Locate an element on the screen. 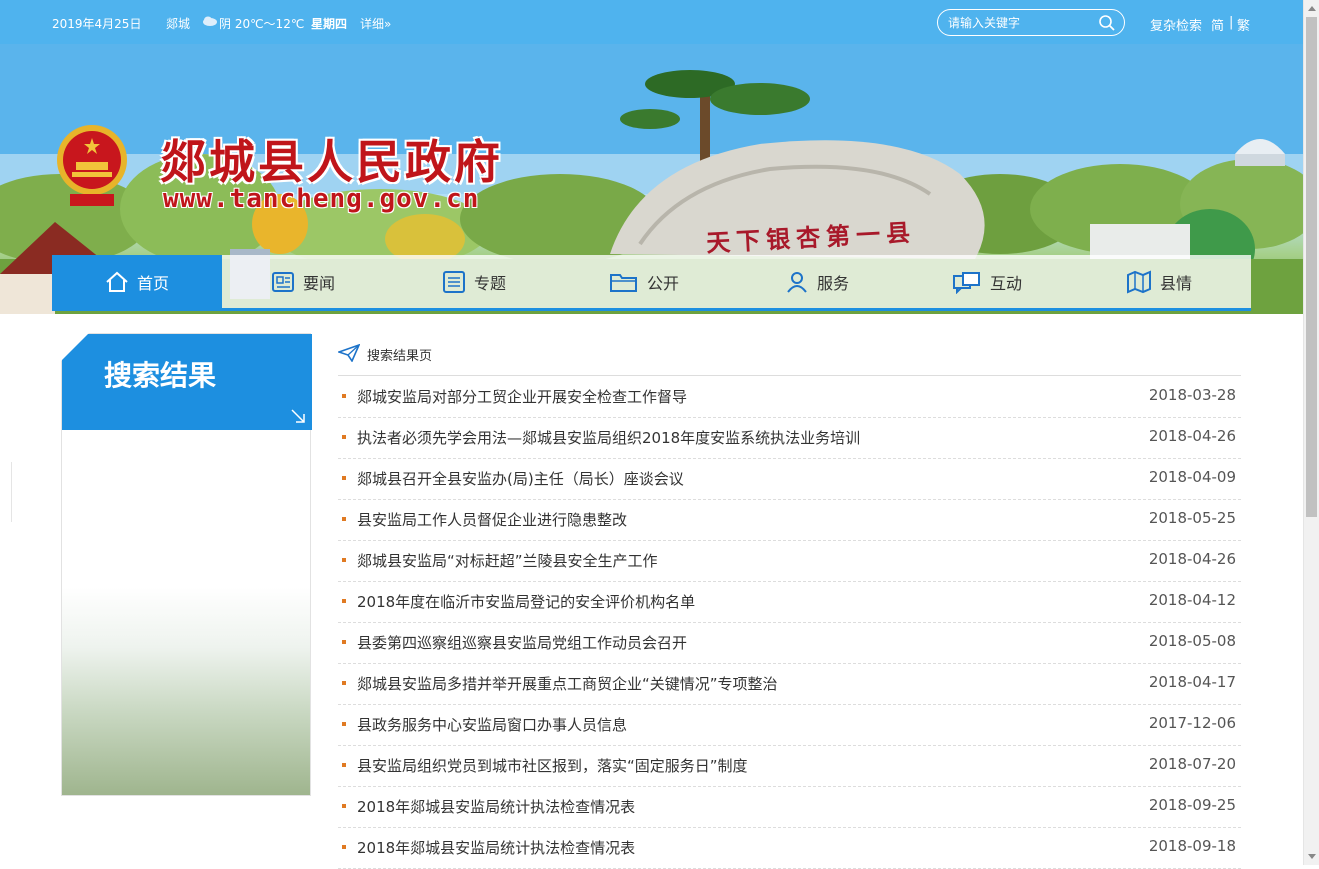  result-row: 县安监局工作人员督促企业进行隐患整改 2018-05-25 is located at coordinates (789, 520).